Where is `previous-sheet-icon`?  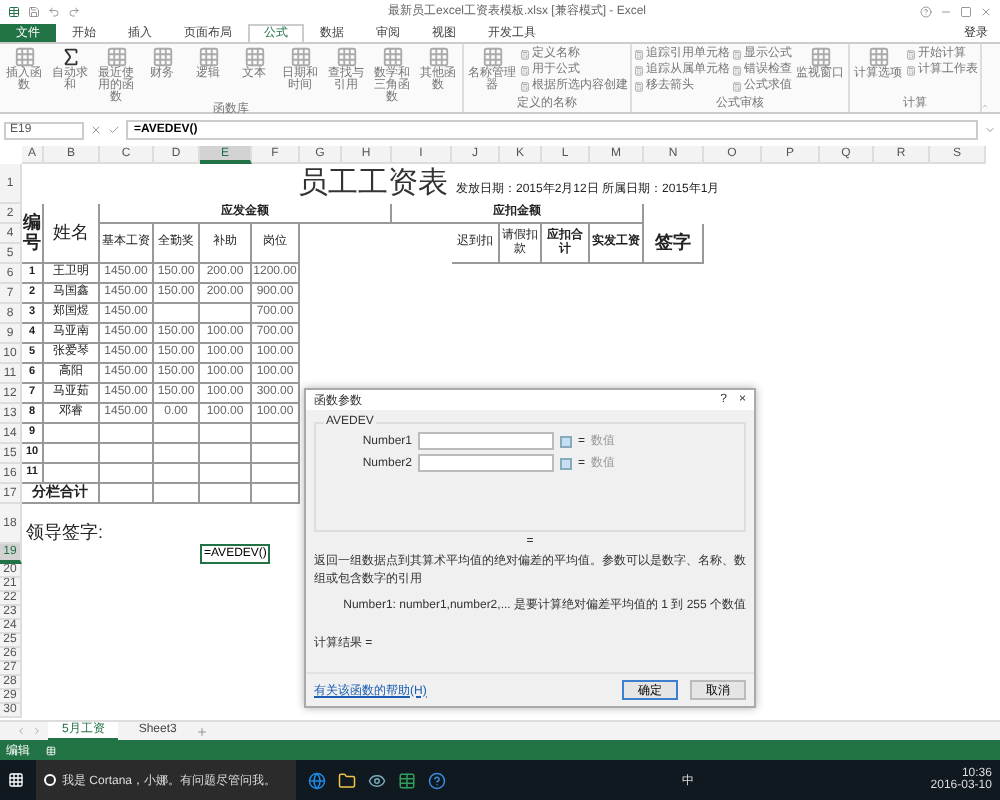 previous-sheet-icon is located at coordinates (21, 731).